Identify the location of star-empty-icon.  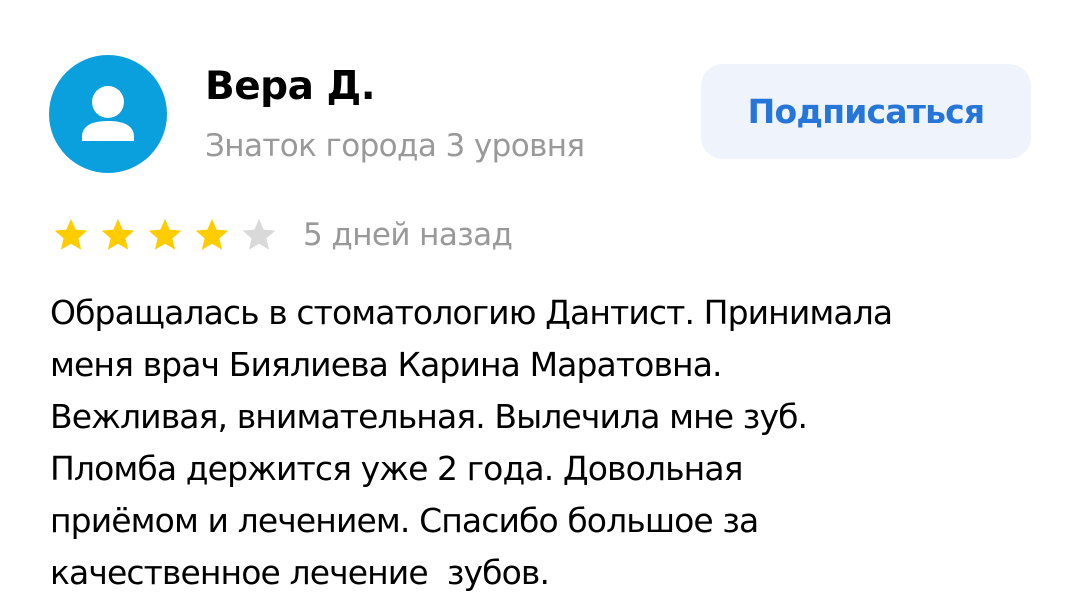
(259, 234).